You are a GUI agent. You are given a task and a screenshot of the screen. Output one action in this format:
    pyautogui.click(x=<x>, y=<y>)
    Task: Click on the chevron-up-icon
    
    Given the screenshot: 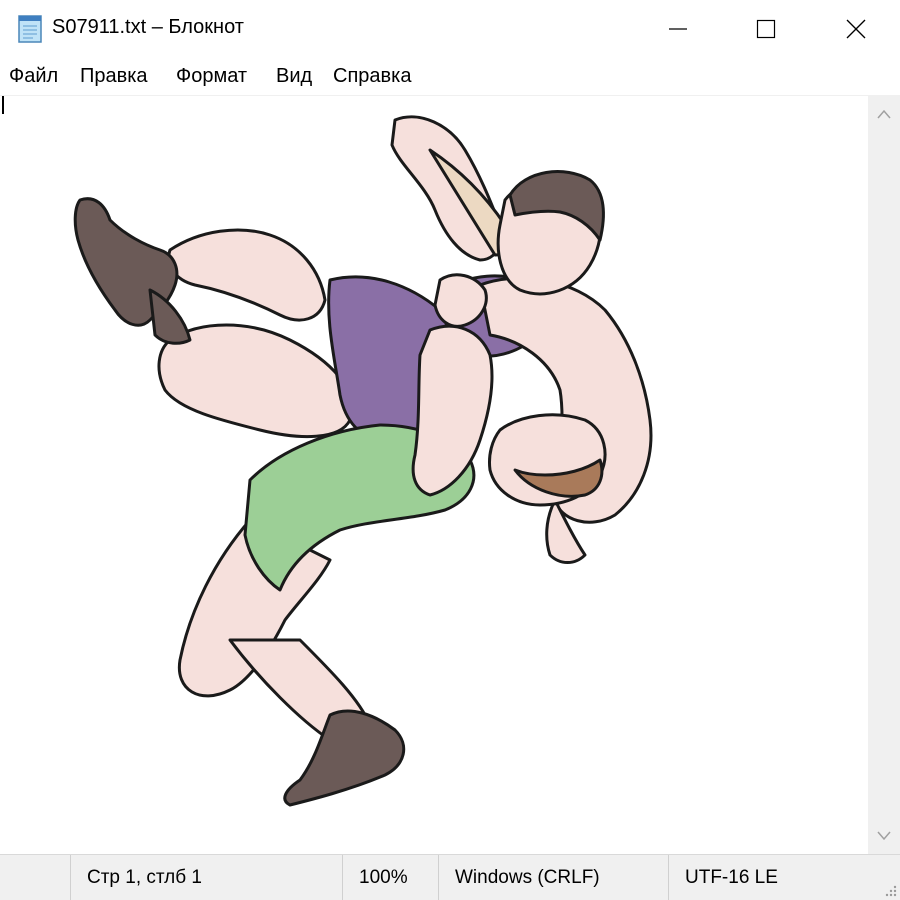 What is the action you would take?
    pyautogui.click(x=884, y=114)
    